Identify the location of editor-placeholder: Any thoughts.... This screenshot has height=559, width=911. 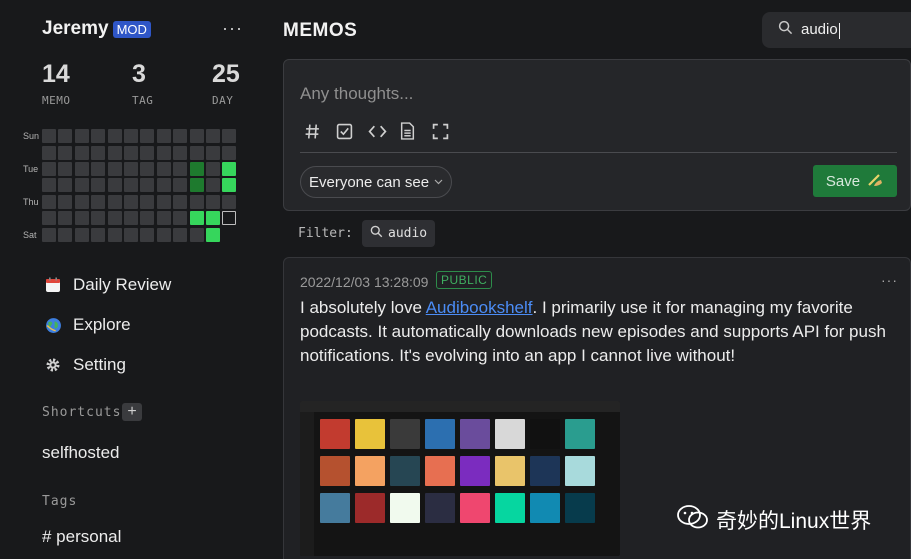
(356, 94).